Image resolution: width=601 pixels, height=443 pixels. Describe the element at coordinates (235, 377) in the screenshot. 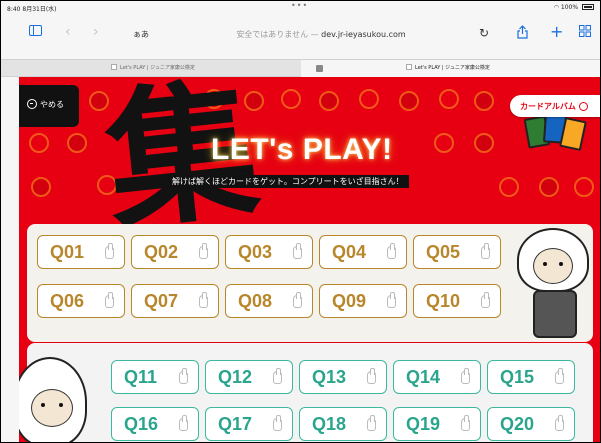

I see `question-label: Q12` at that location.